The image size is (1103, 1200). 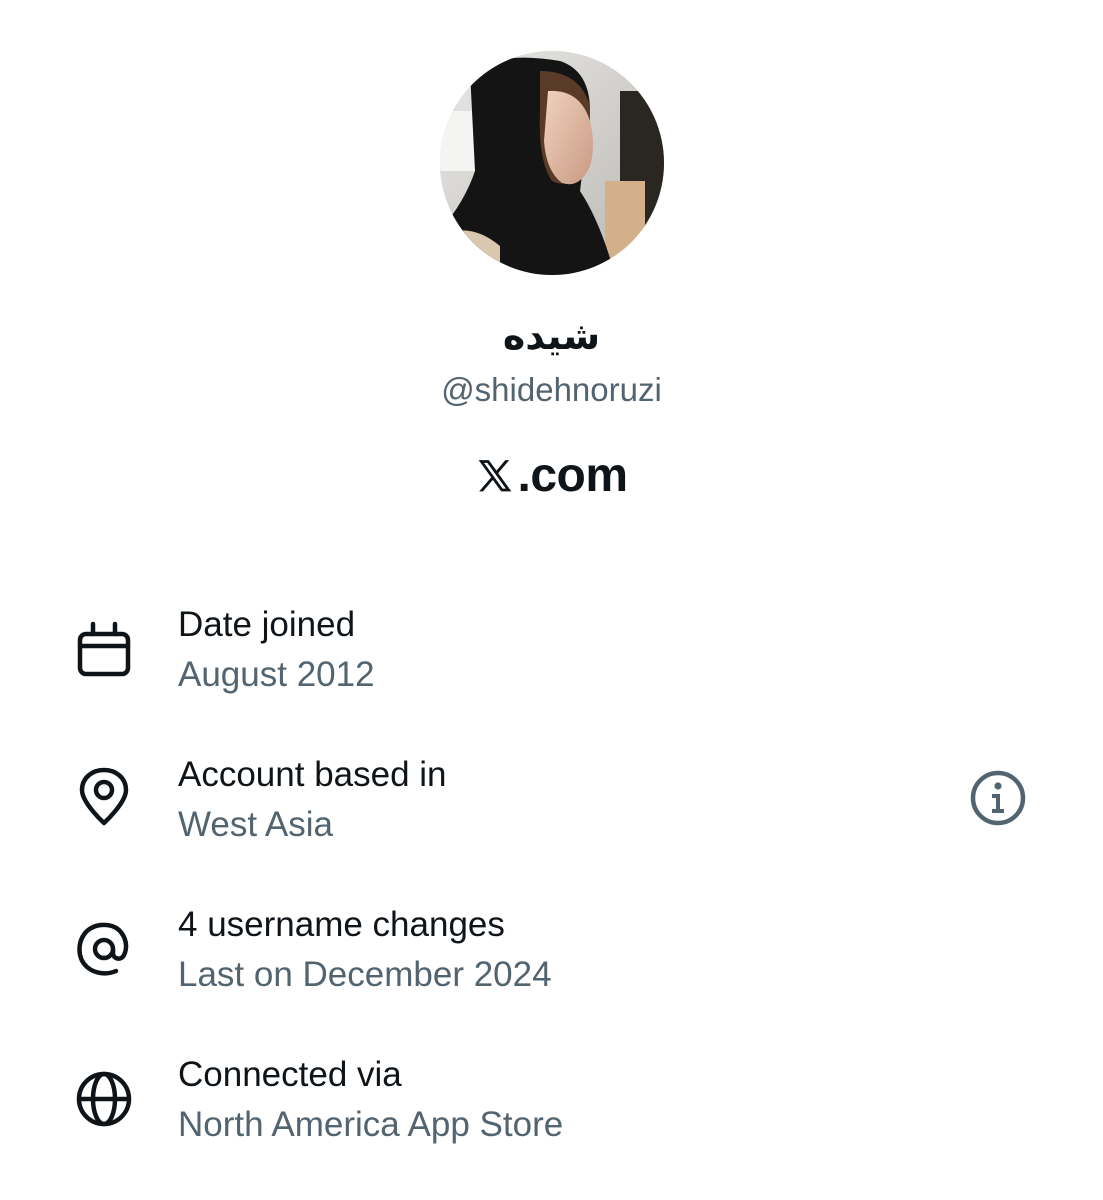 I want to click on globe-icon, so click(x=104, y=1099).